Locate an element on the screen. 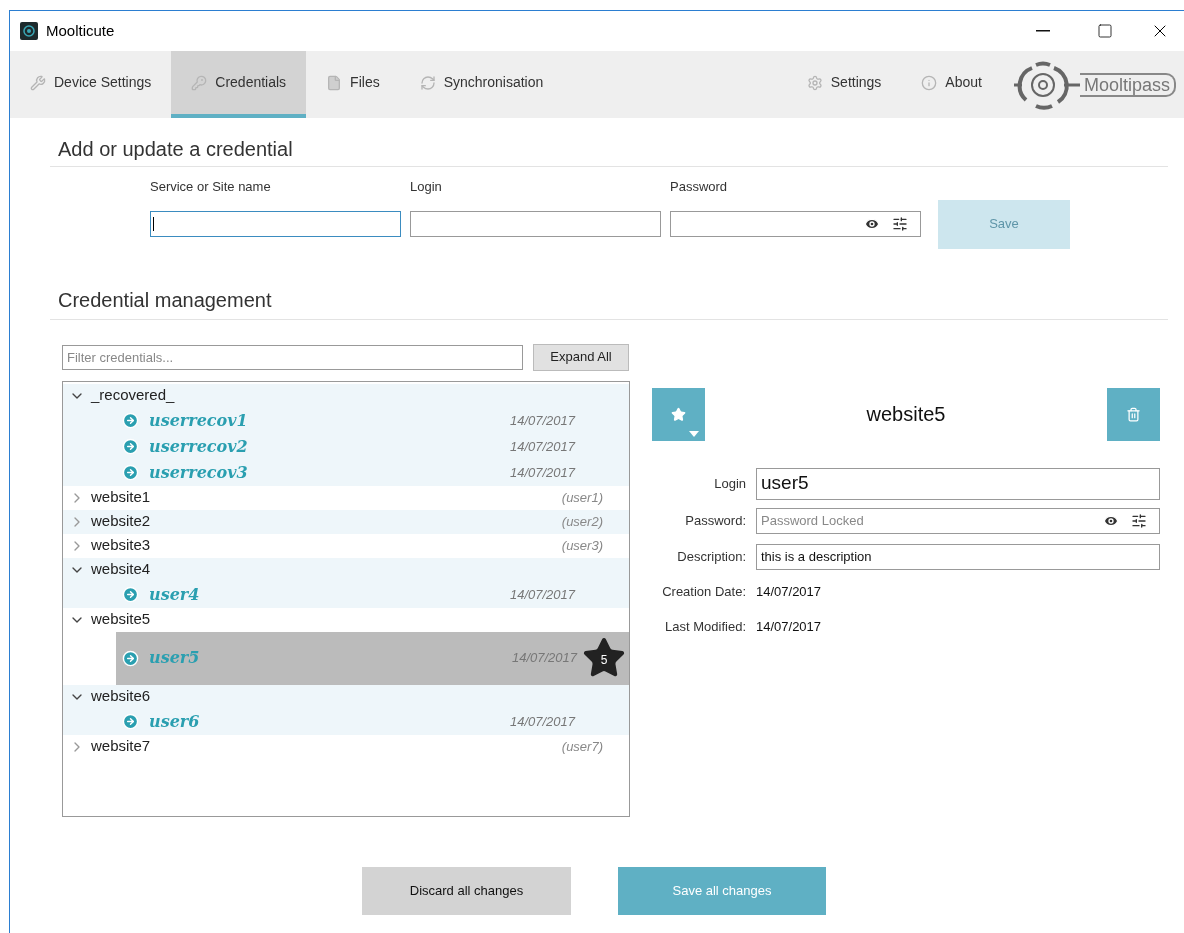  field-label: Password: is located at coordinates (715, 520).